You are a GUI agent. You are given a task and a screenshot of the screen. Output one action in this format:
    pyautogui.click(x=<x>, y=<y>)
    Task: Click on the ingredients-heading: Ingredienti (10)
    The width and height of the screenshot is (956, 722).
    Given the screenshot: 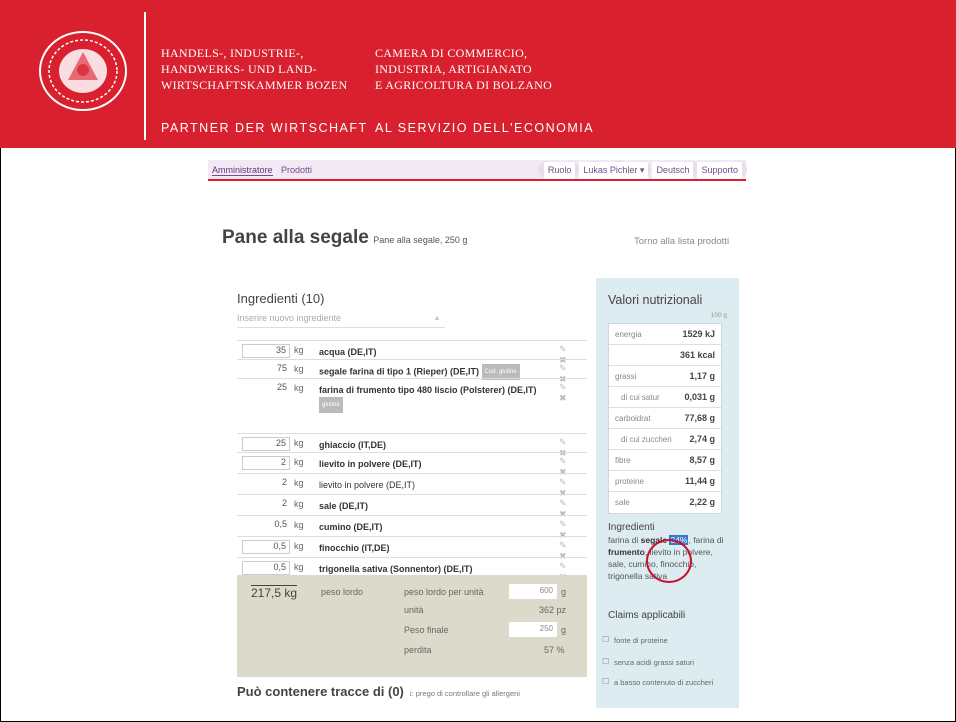 What is the action you would take?
    pyautogui.click(x=281, y=298)
    